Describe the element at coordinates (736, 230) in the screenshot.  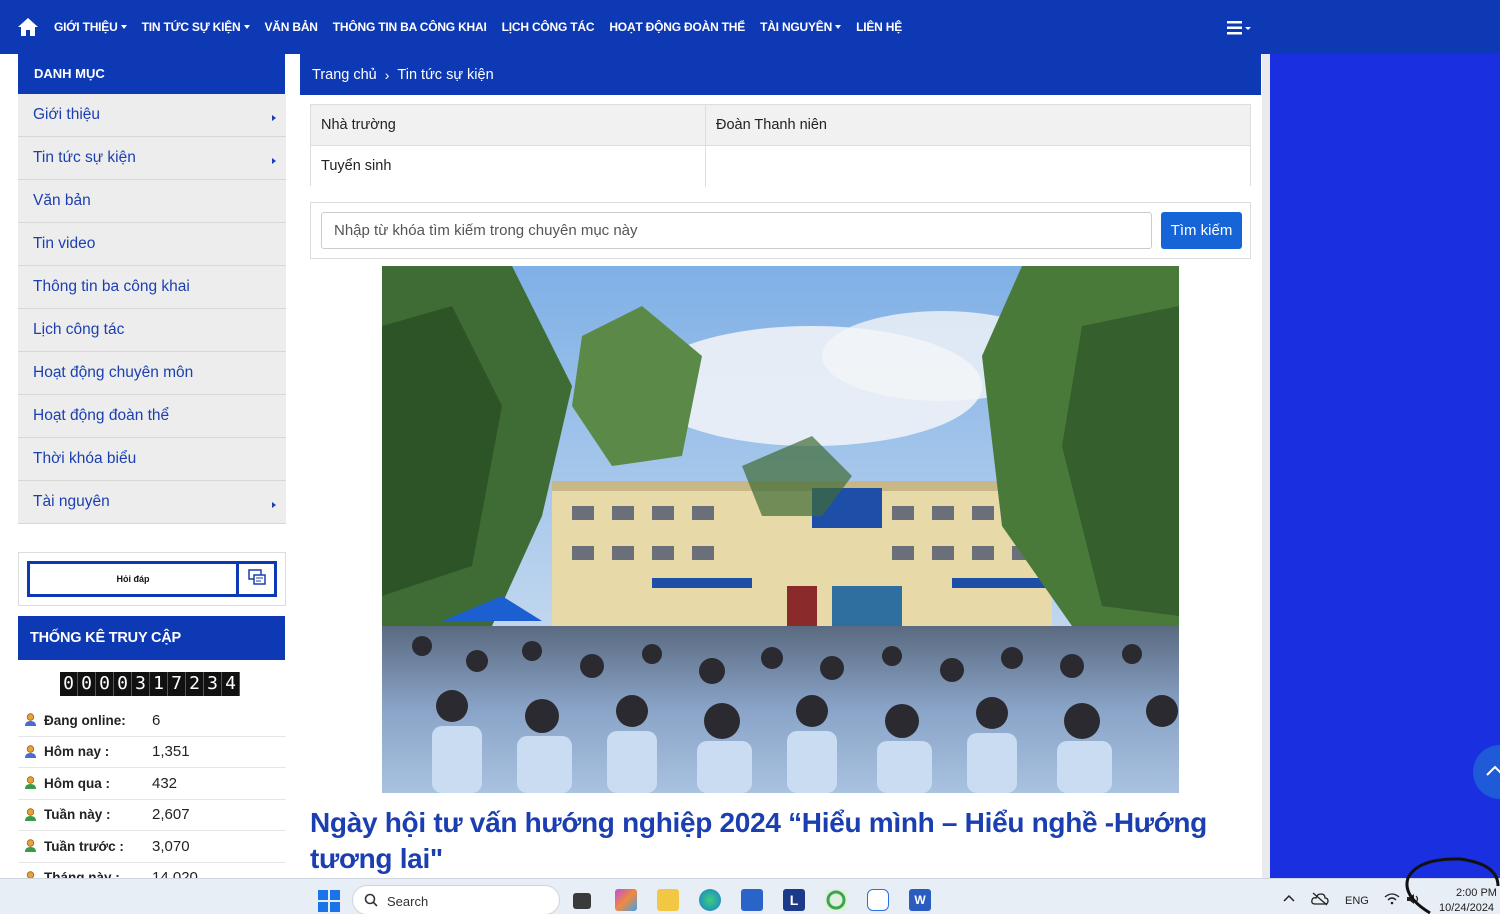
I see `search-input` at that location.